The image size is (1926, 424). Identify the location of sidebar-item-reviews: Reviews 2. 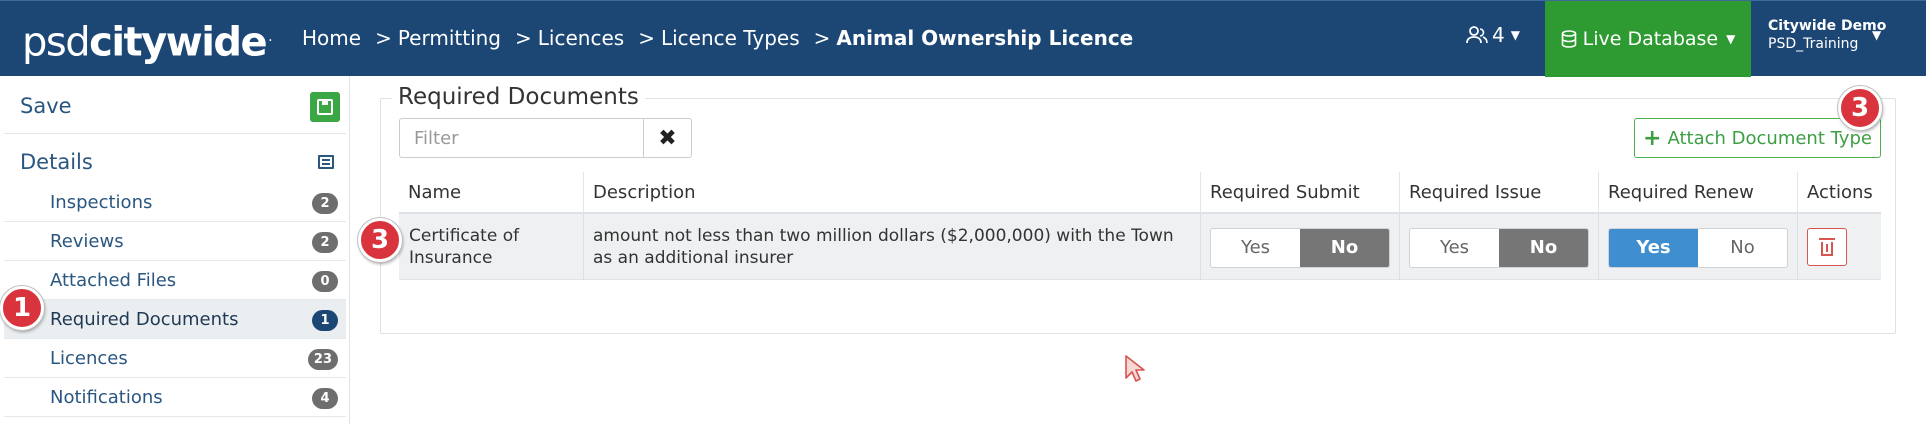
(175, 241).